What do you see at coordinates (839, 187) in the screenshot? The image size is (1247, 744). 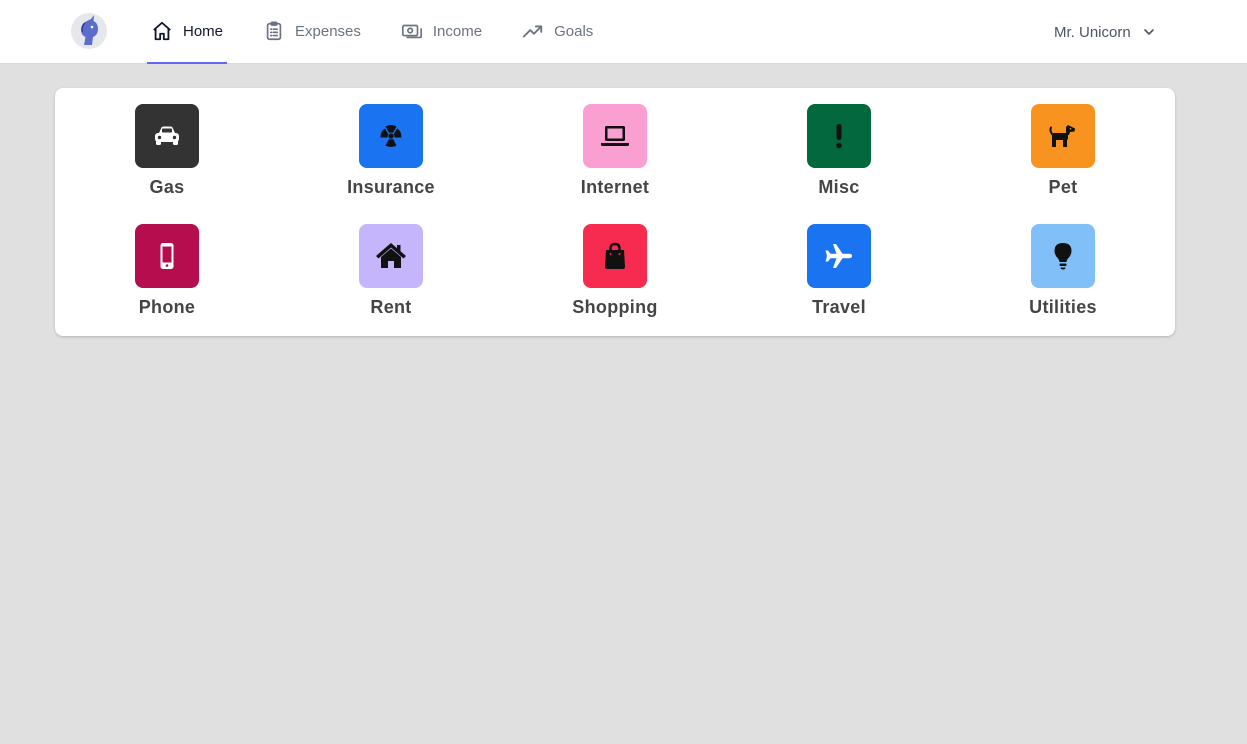 I see `category-label: Misc` at bounding box center [839, 187].